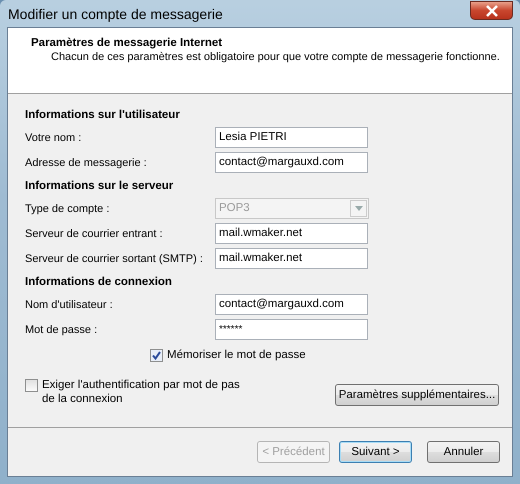  Describe the element at coordinates (69, 304) in the screenshot. I see `field-label: Nom d'utilisateur :` at that location.